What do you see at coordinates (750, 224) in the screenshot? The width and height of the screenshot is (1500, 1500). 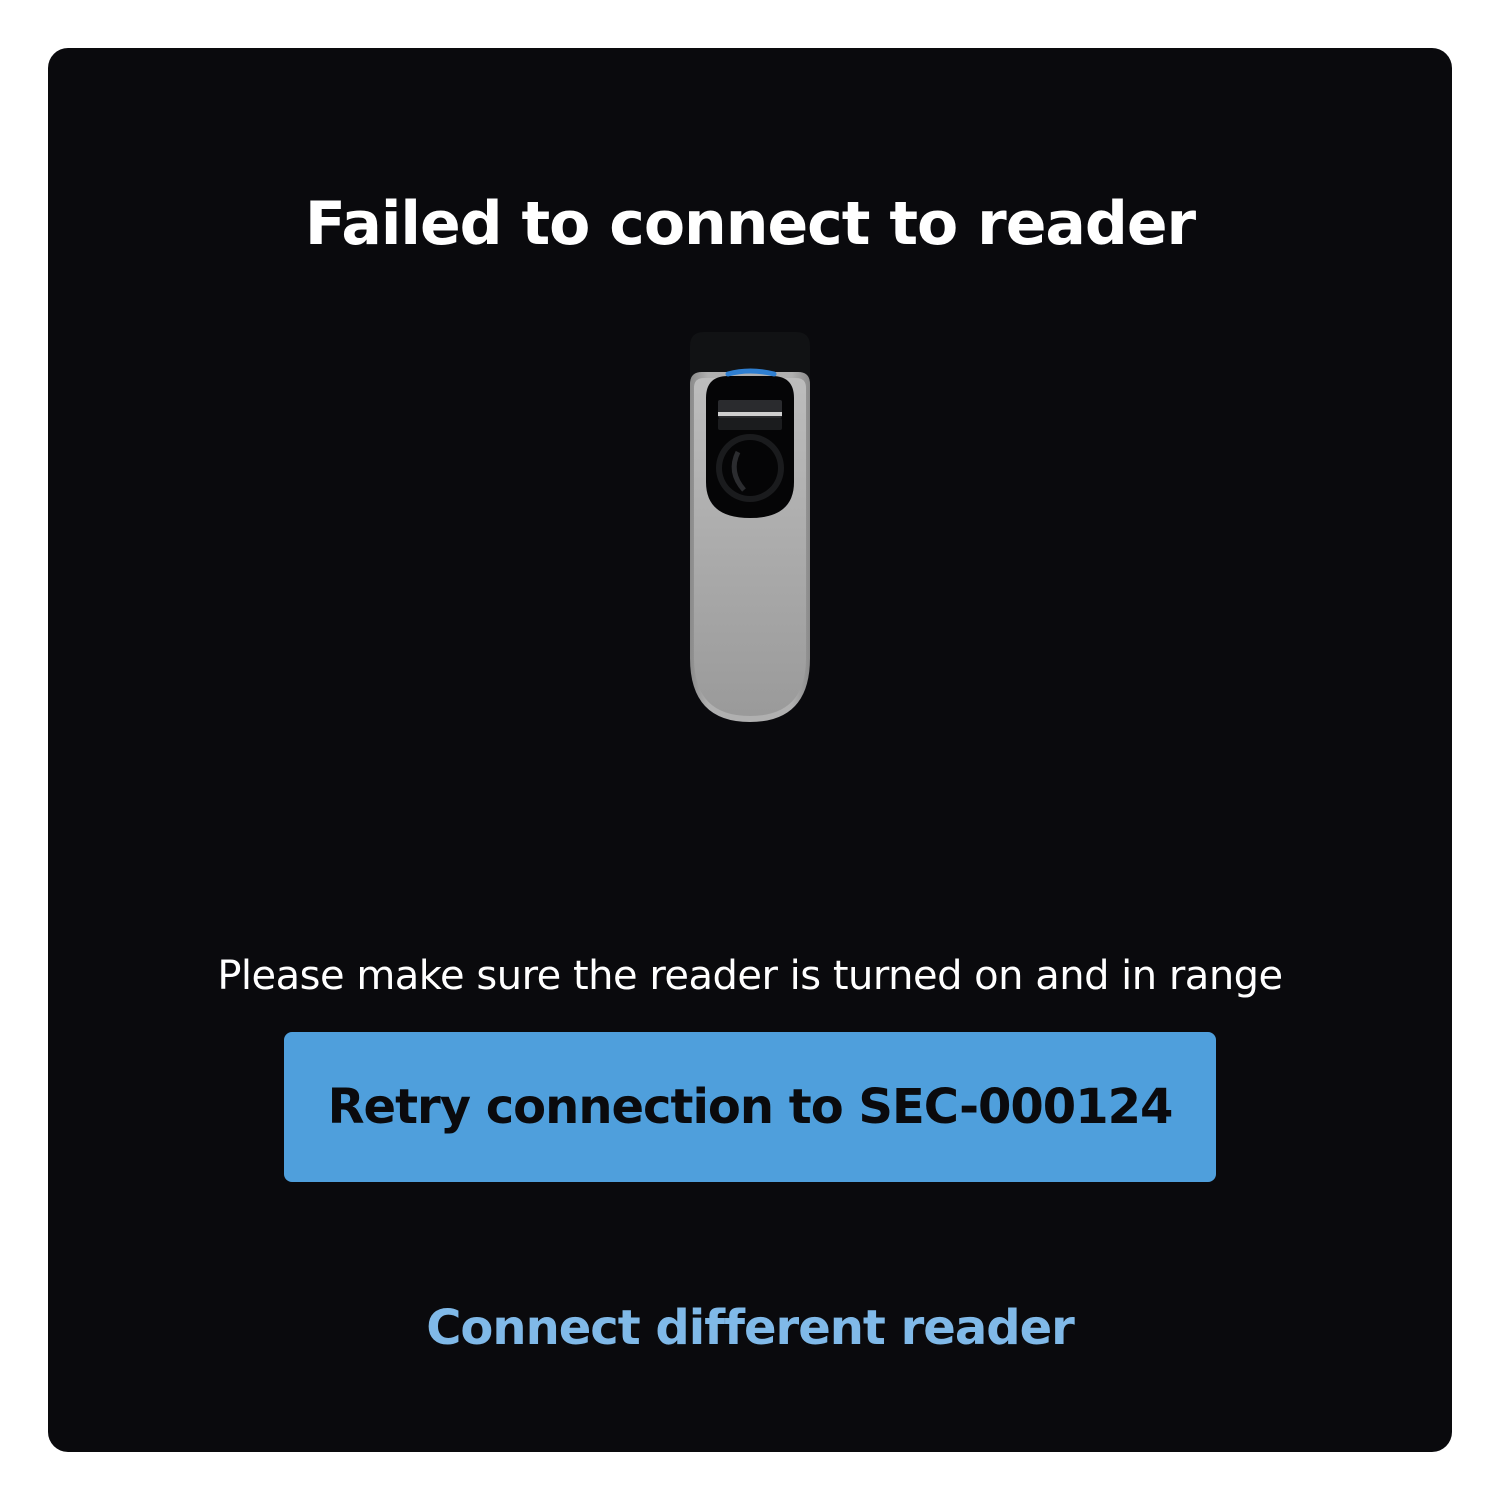 I see `dialog-title: Failed to connect to reader` at bounding box center [750, 224].